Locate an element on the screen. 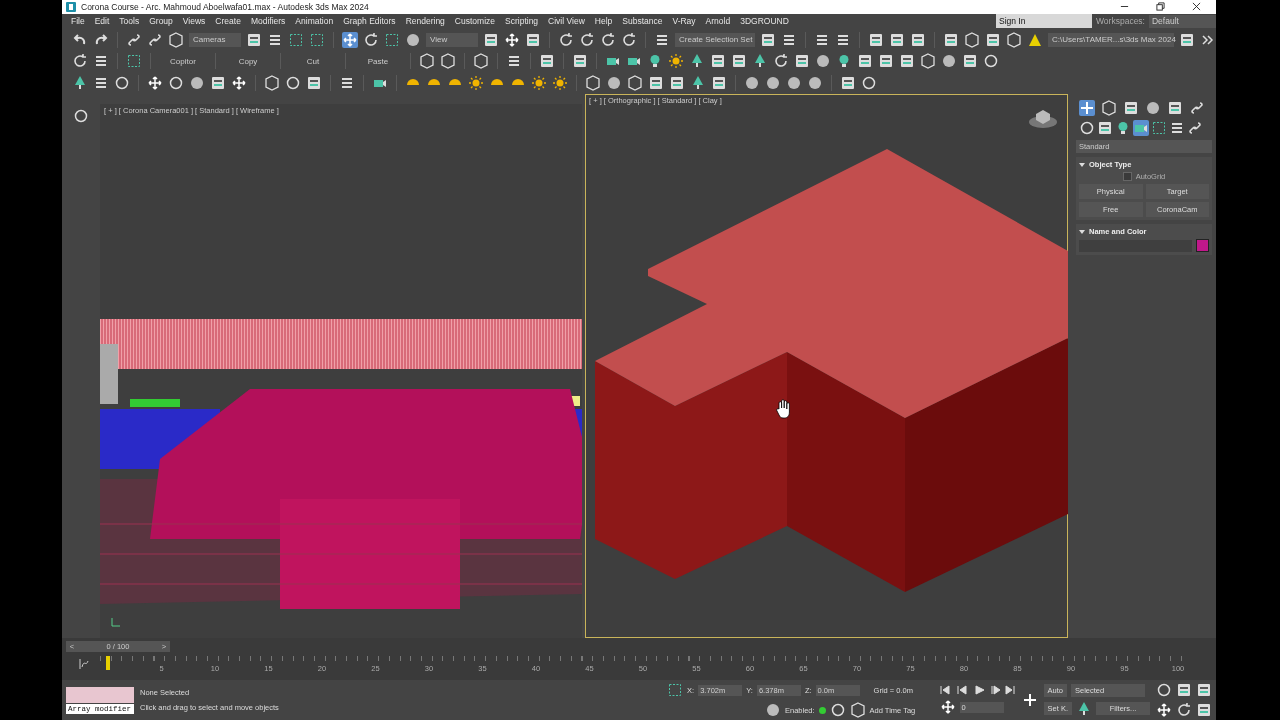 The height and width of the screenshot is (720, 1280). menu-item: Modifiers is located at coordinates (268, 21).